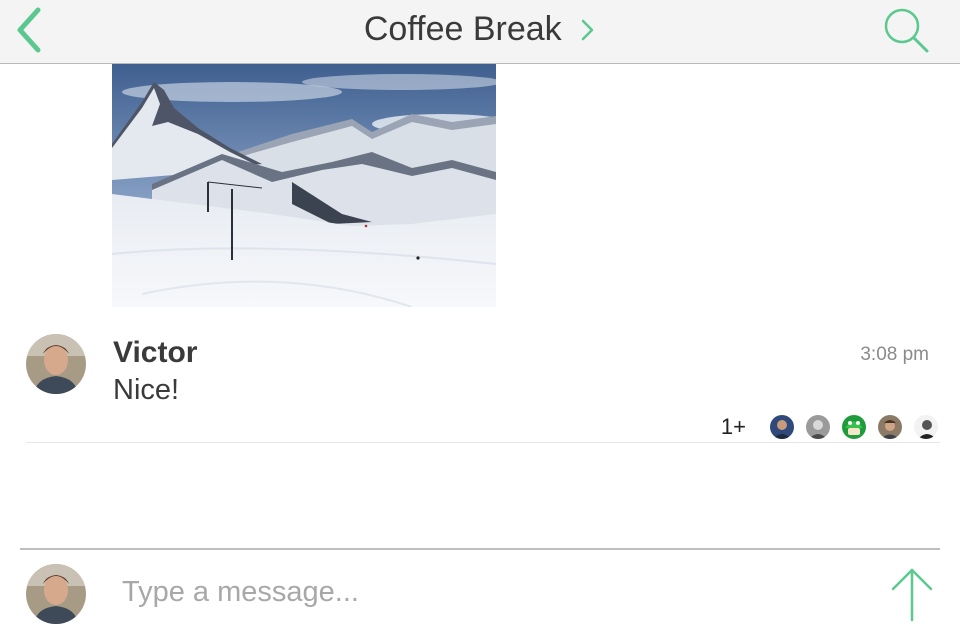  Describe the element at coordinates (483, 442) in the screenshot. I see `message-divider` at that location.